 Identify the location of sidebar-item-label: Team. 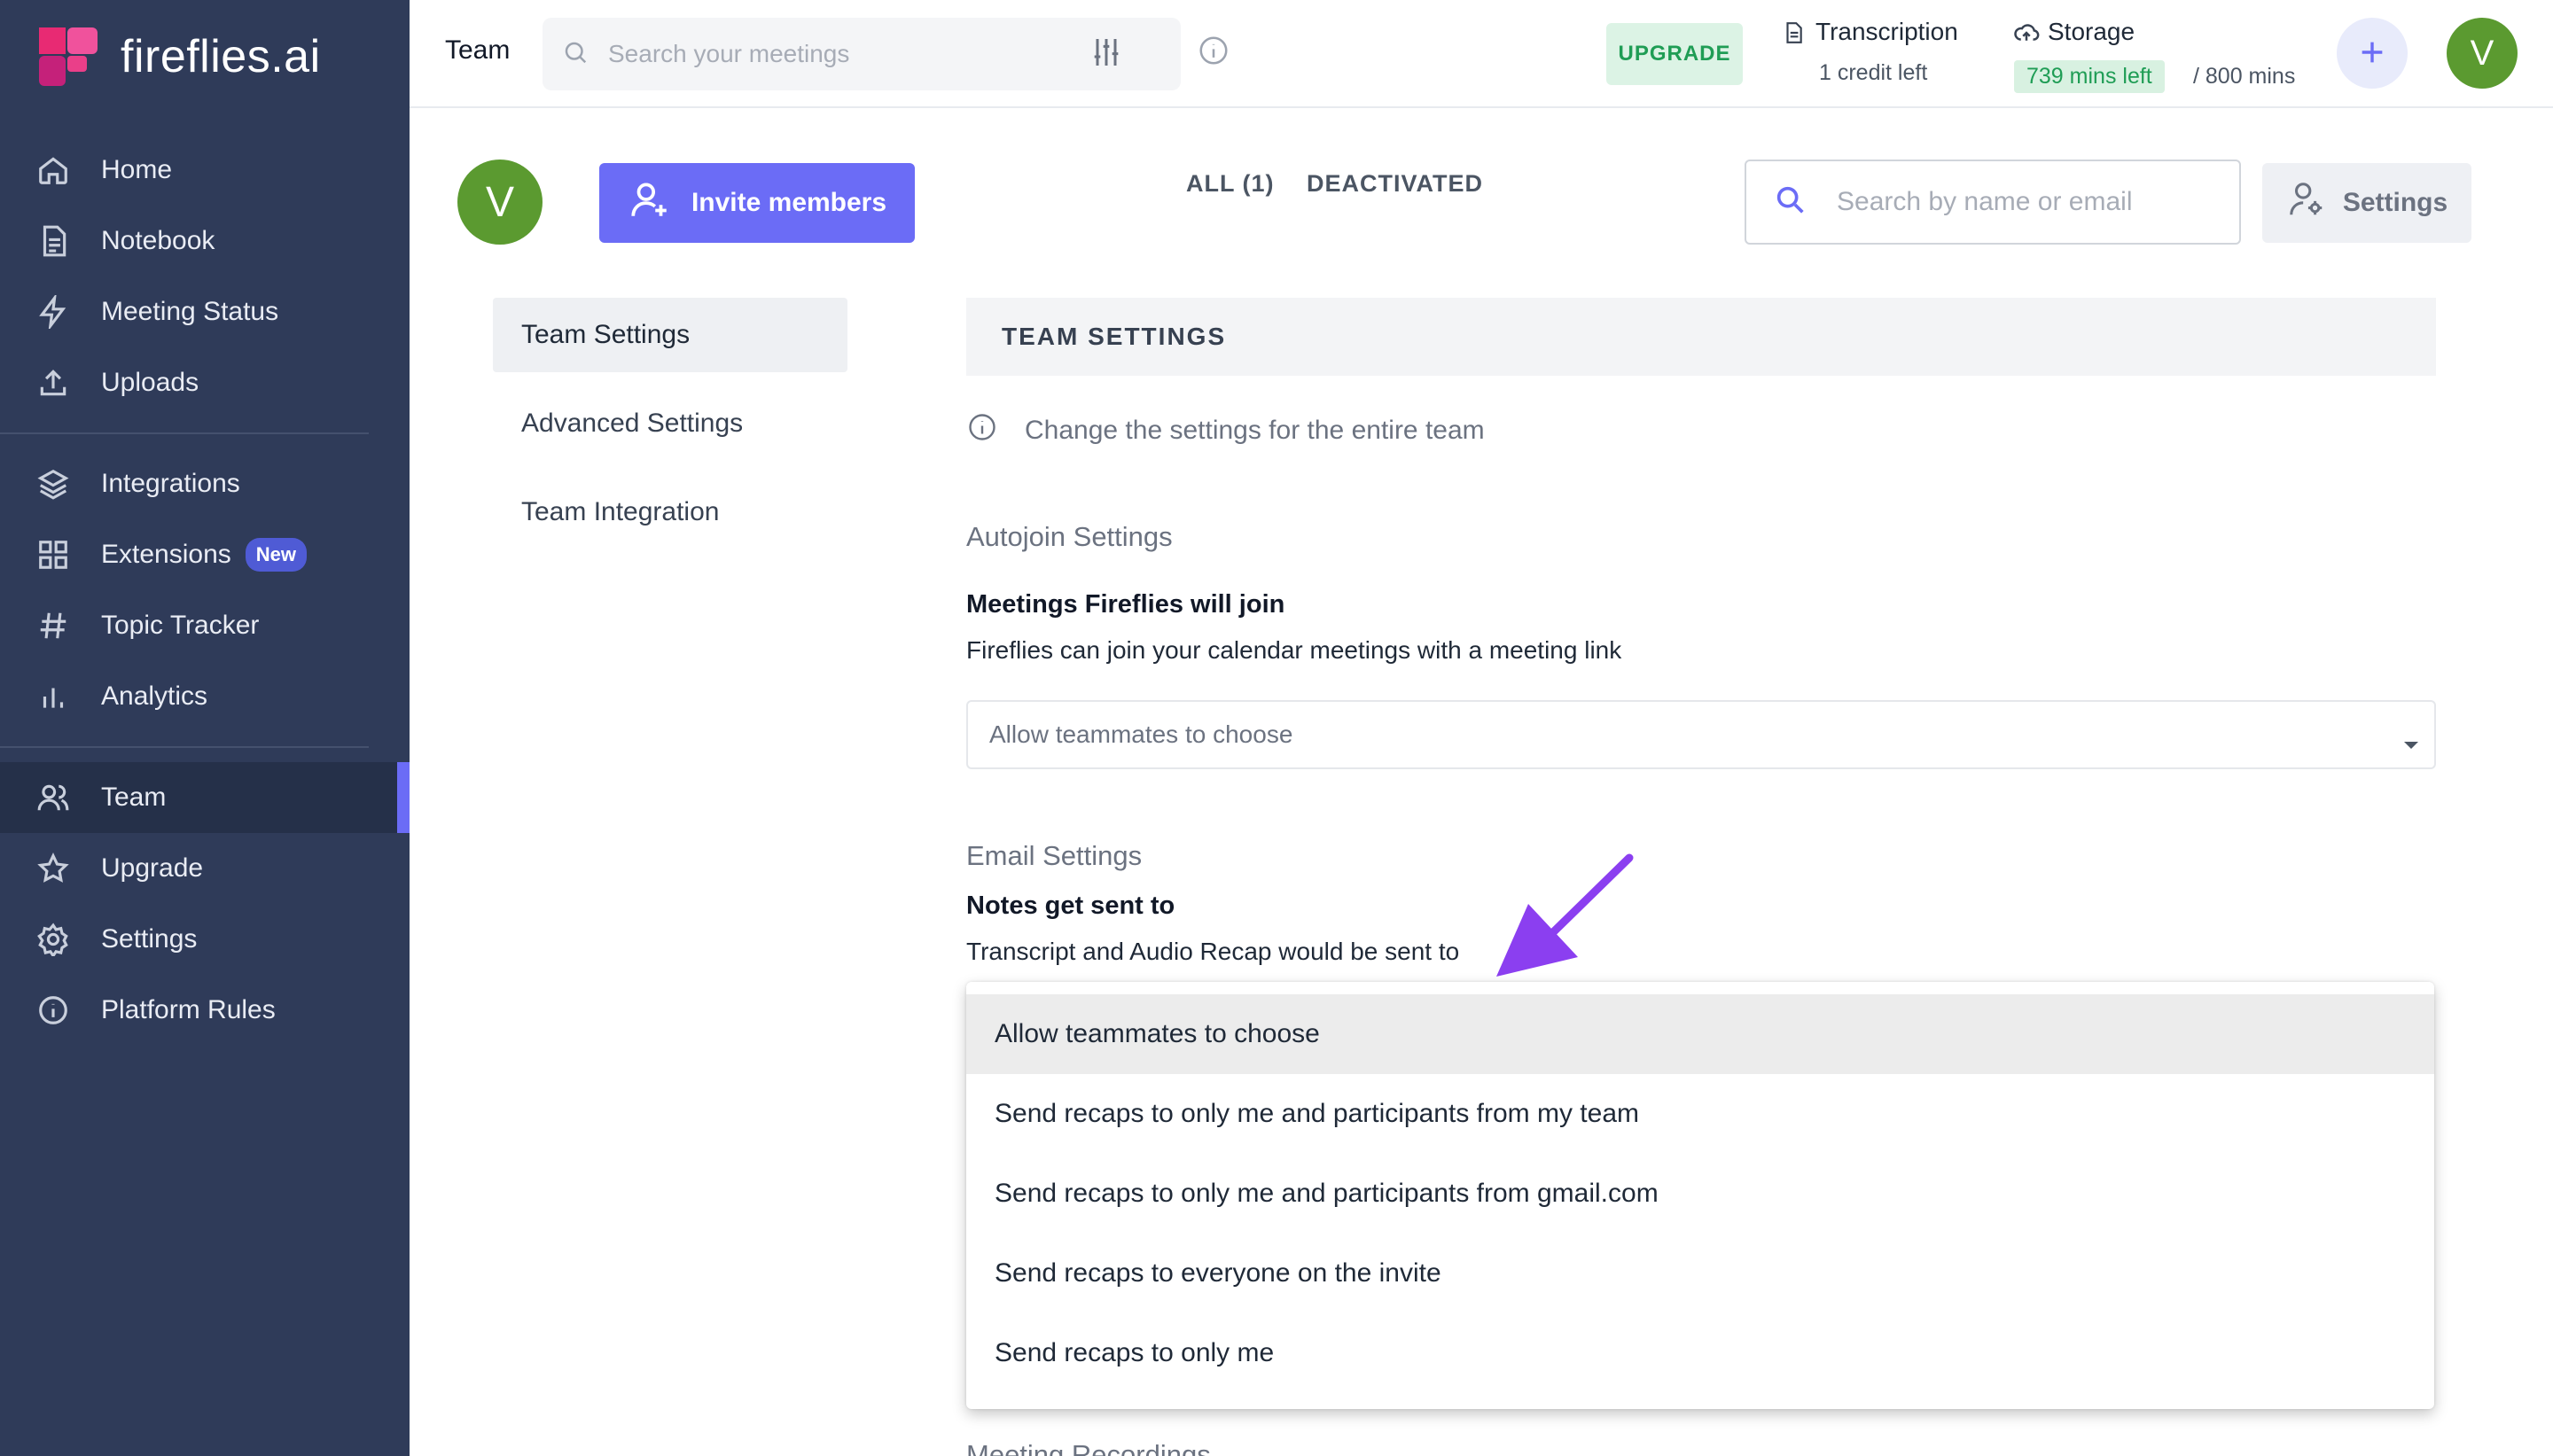
(134, 797).